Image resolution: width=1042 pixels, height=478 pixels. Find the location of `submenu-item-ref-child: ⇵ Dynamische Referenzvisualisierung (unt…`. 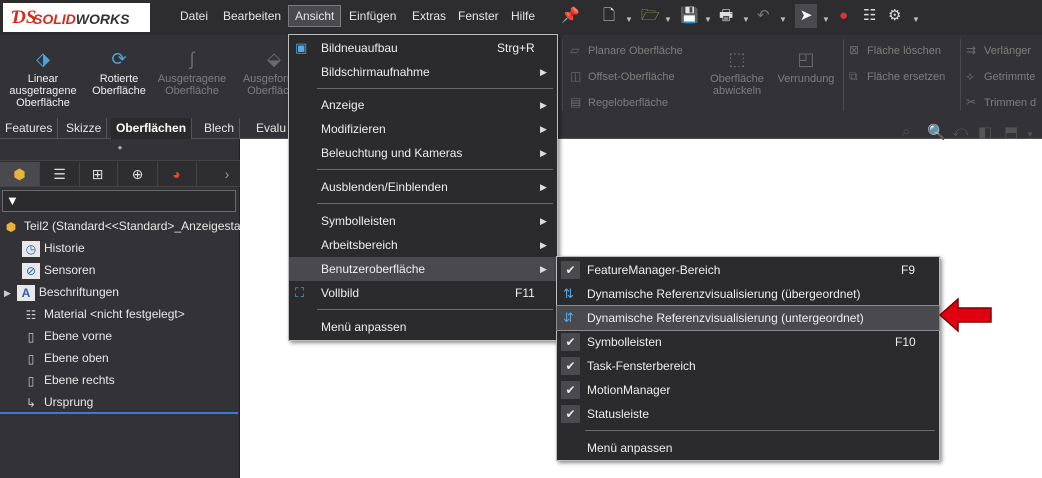

submenu-item-ref-child: ⇵ Dynamische Referenzvisualisierung (unt… is located at coordinates (748, 318).